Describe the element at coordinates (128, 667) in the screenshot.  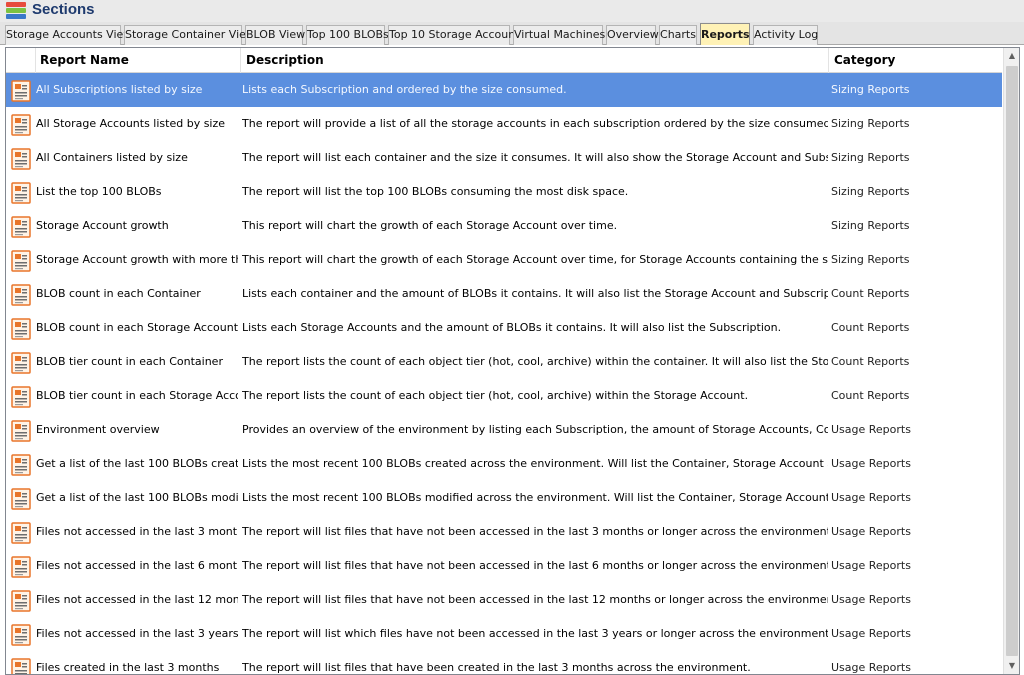
I see `report-name-cell: Files created in the last 3 months` at that location.